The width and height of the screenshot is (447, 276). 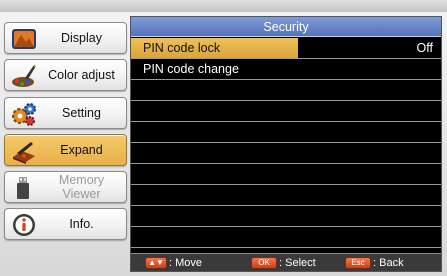 What do you see at coordinates (65, 224) in the screenshot?
I see `menu-item-info: Info.` at bounding box center [65, 224].